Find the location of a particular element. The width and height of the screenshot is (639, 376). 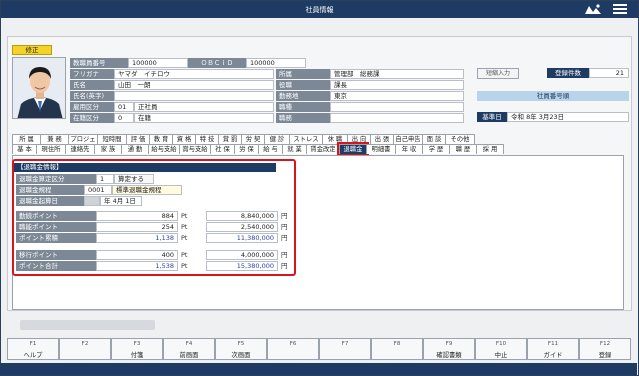

duty-field is located at coordinates (397, 118).